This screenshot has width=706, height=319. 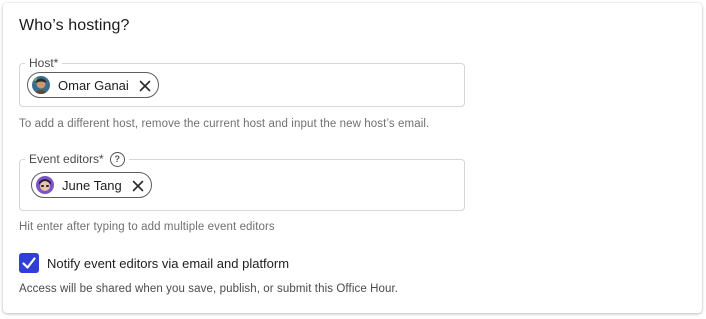 I want to click on host-field-label-wrap: Host*, so click(x=44, y=63).